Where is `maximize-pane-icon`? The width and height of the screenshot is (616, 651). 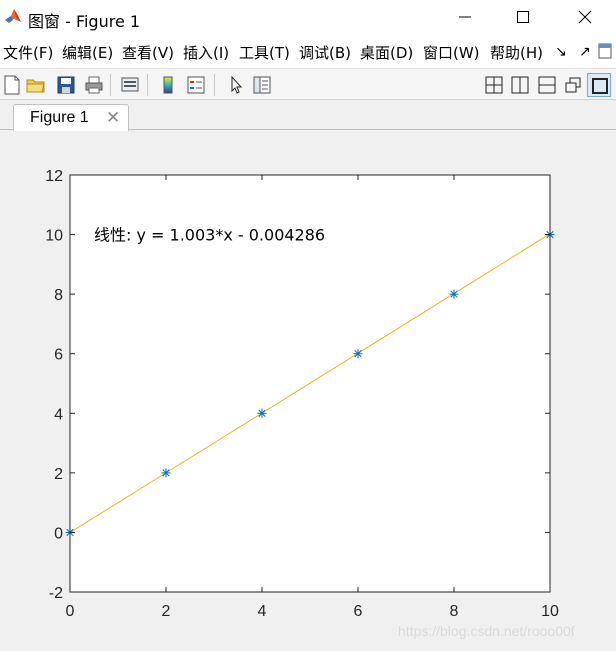 maximize-pane-icon is located at coordinates (600, 86).